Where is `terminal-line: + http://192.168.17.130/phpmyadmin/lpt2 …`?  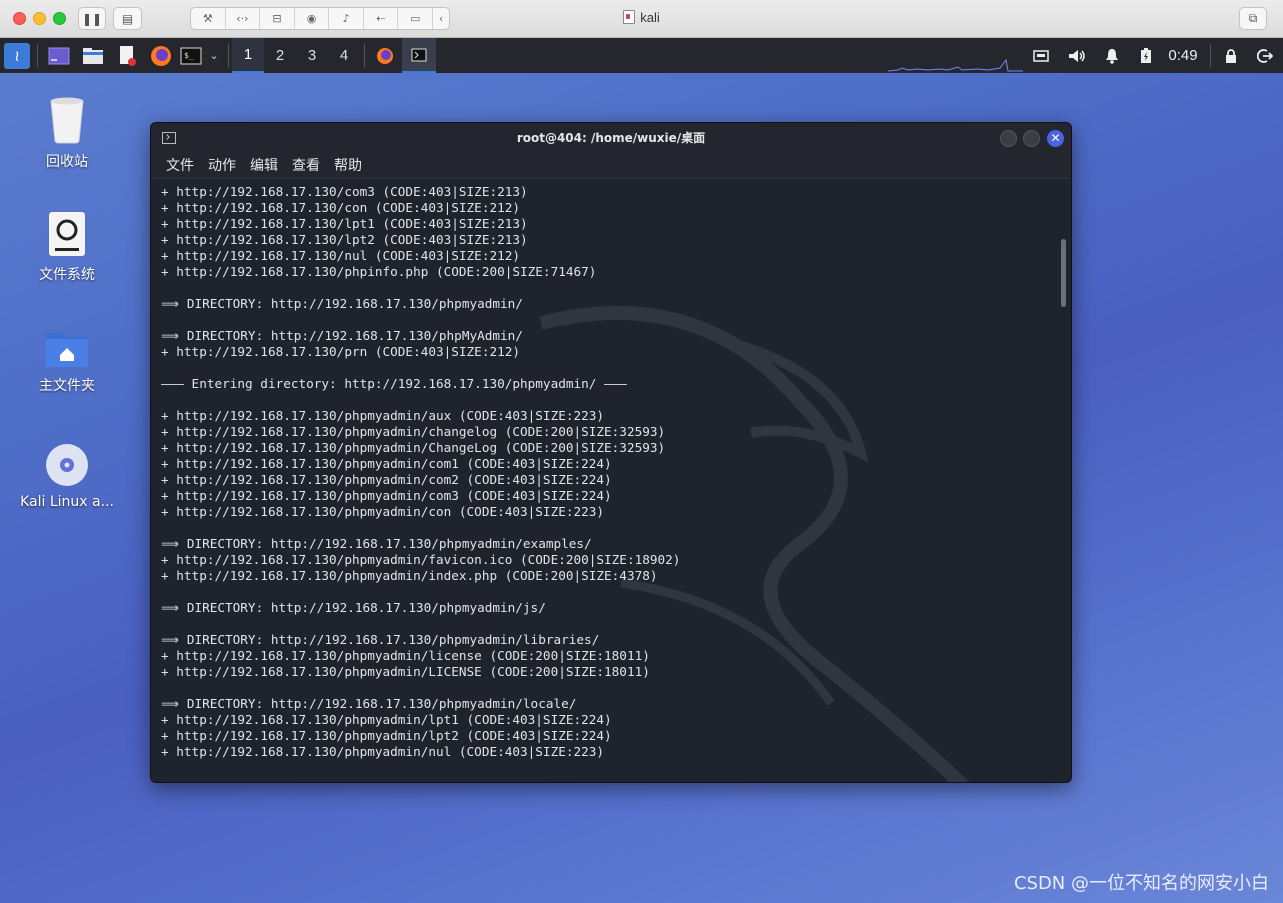
terminal-line: + http://192.168.17.130/phpmyadmin/lpt2 … is located at coordinates (386, 735).